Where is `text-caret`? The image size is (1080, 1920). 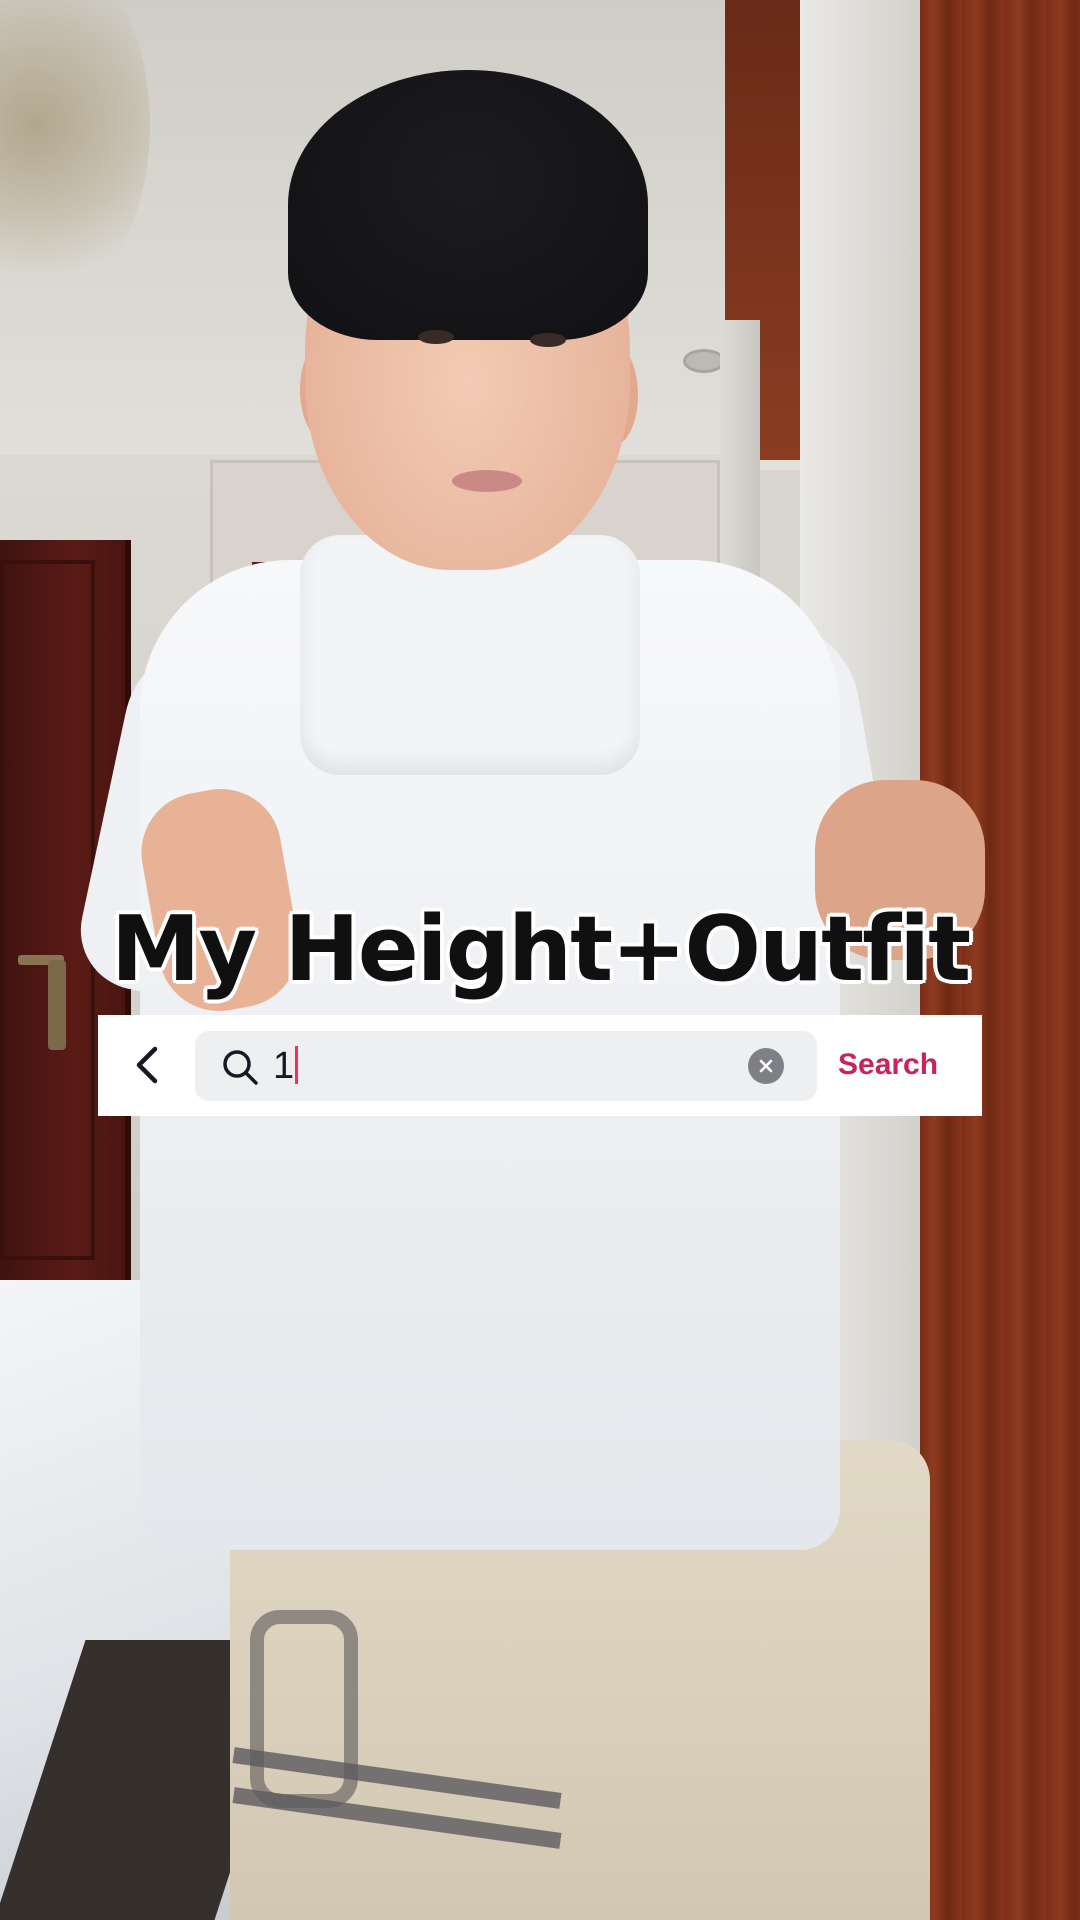 text-caret is located at coordinates (297, 1065).